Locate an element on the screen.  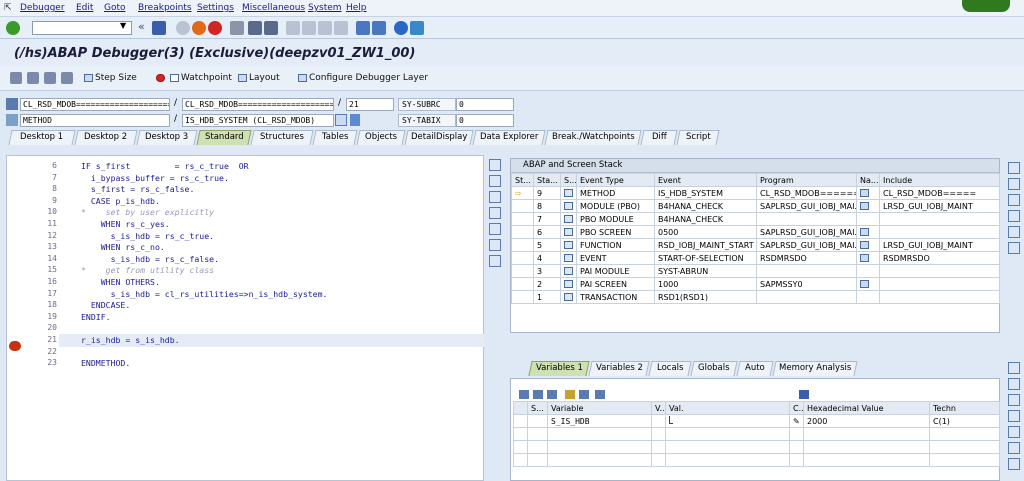
code-line: ENDCASE. is located at coordinates (105, 305).